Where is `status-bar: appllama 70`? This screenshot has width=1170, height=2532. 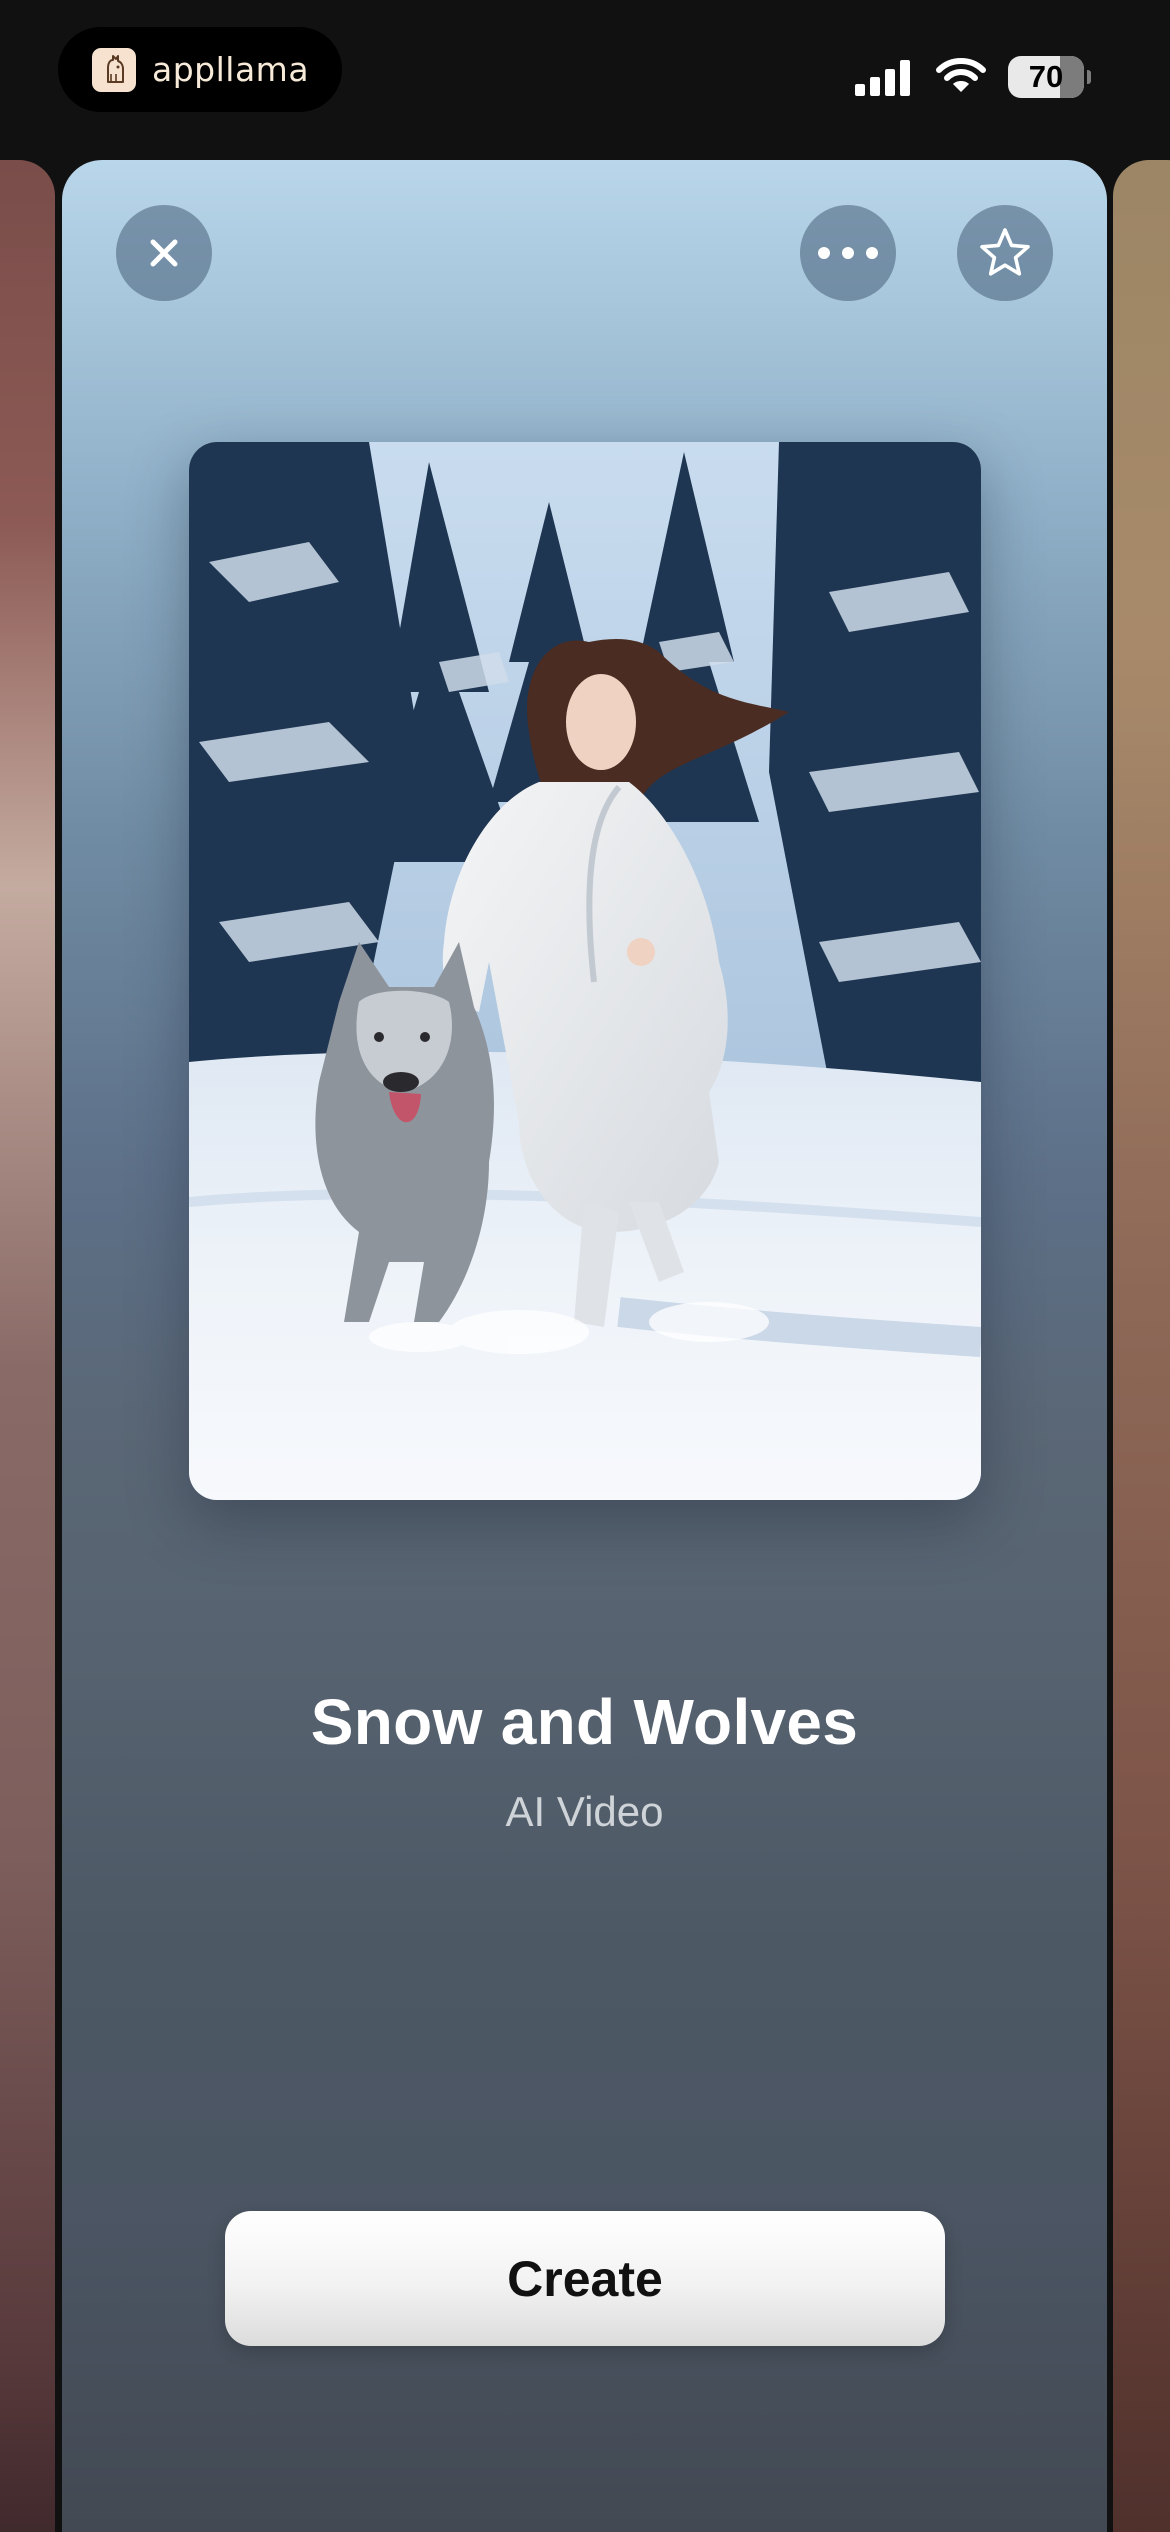
status-bar: appllama 70 is located at coordinates (585, 80).